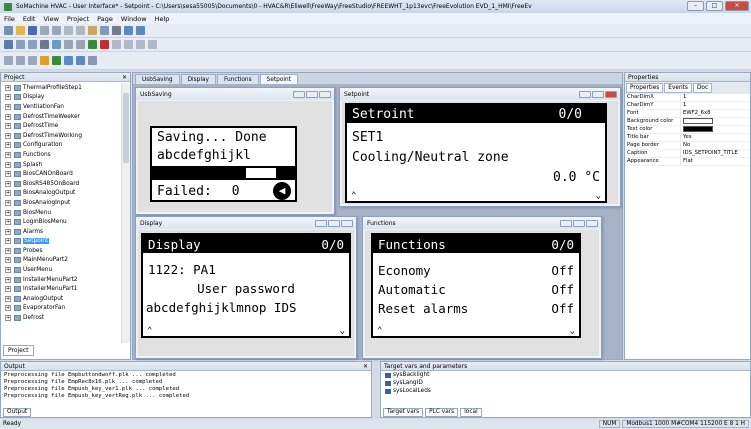 This screenshot has height=429, width=751. I want to click on redo-icon, so click(56, 30).